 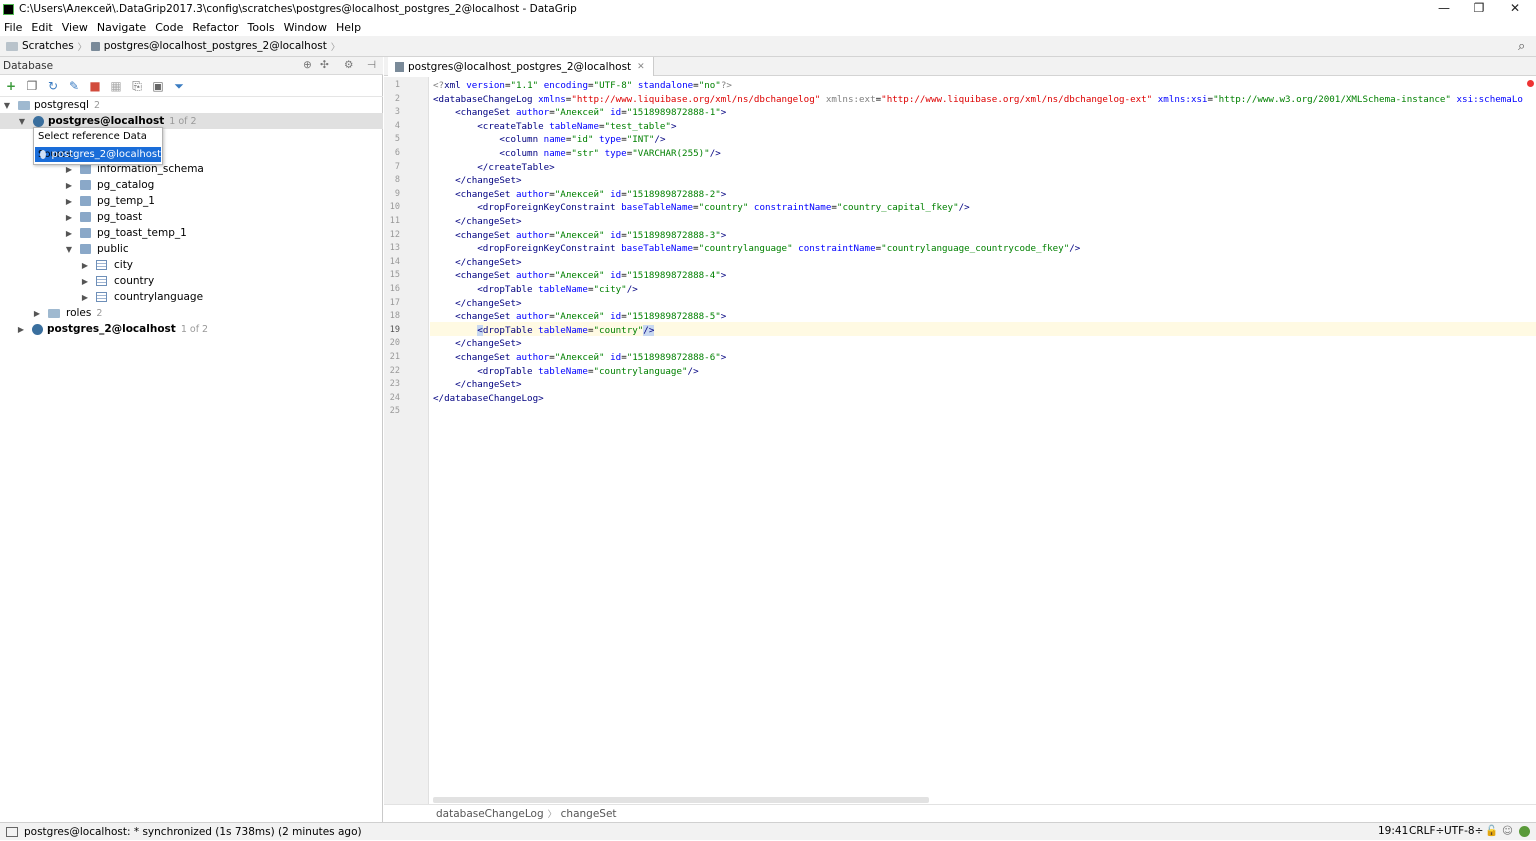 What do you see at coordinates (557, 289) in the screenshot?
I see `code-line: <dropTable tableName="city"/>` at bounding box center [557, 289].